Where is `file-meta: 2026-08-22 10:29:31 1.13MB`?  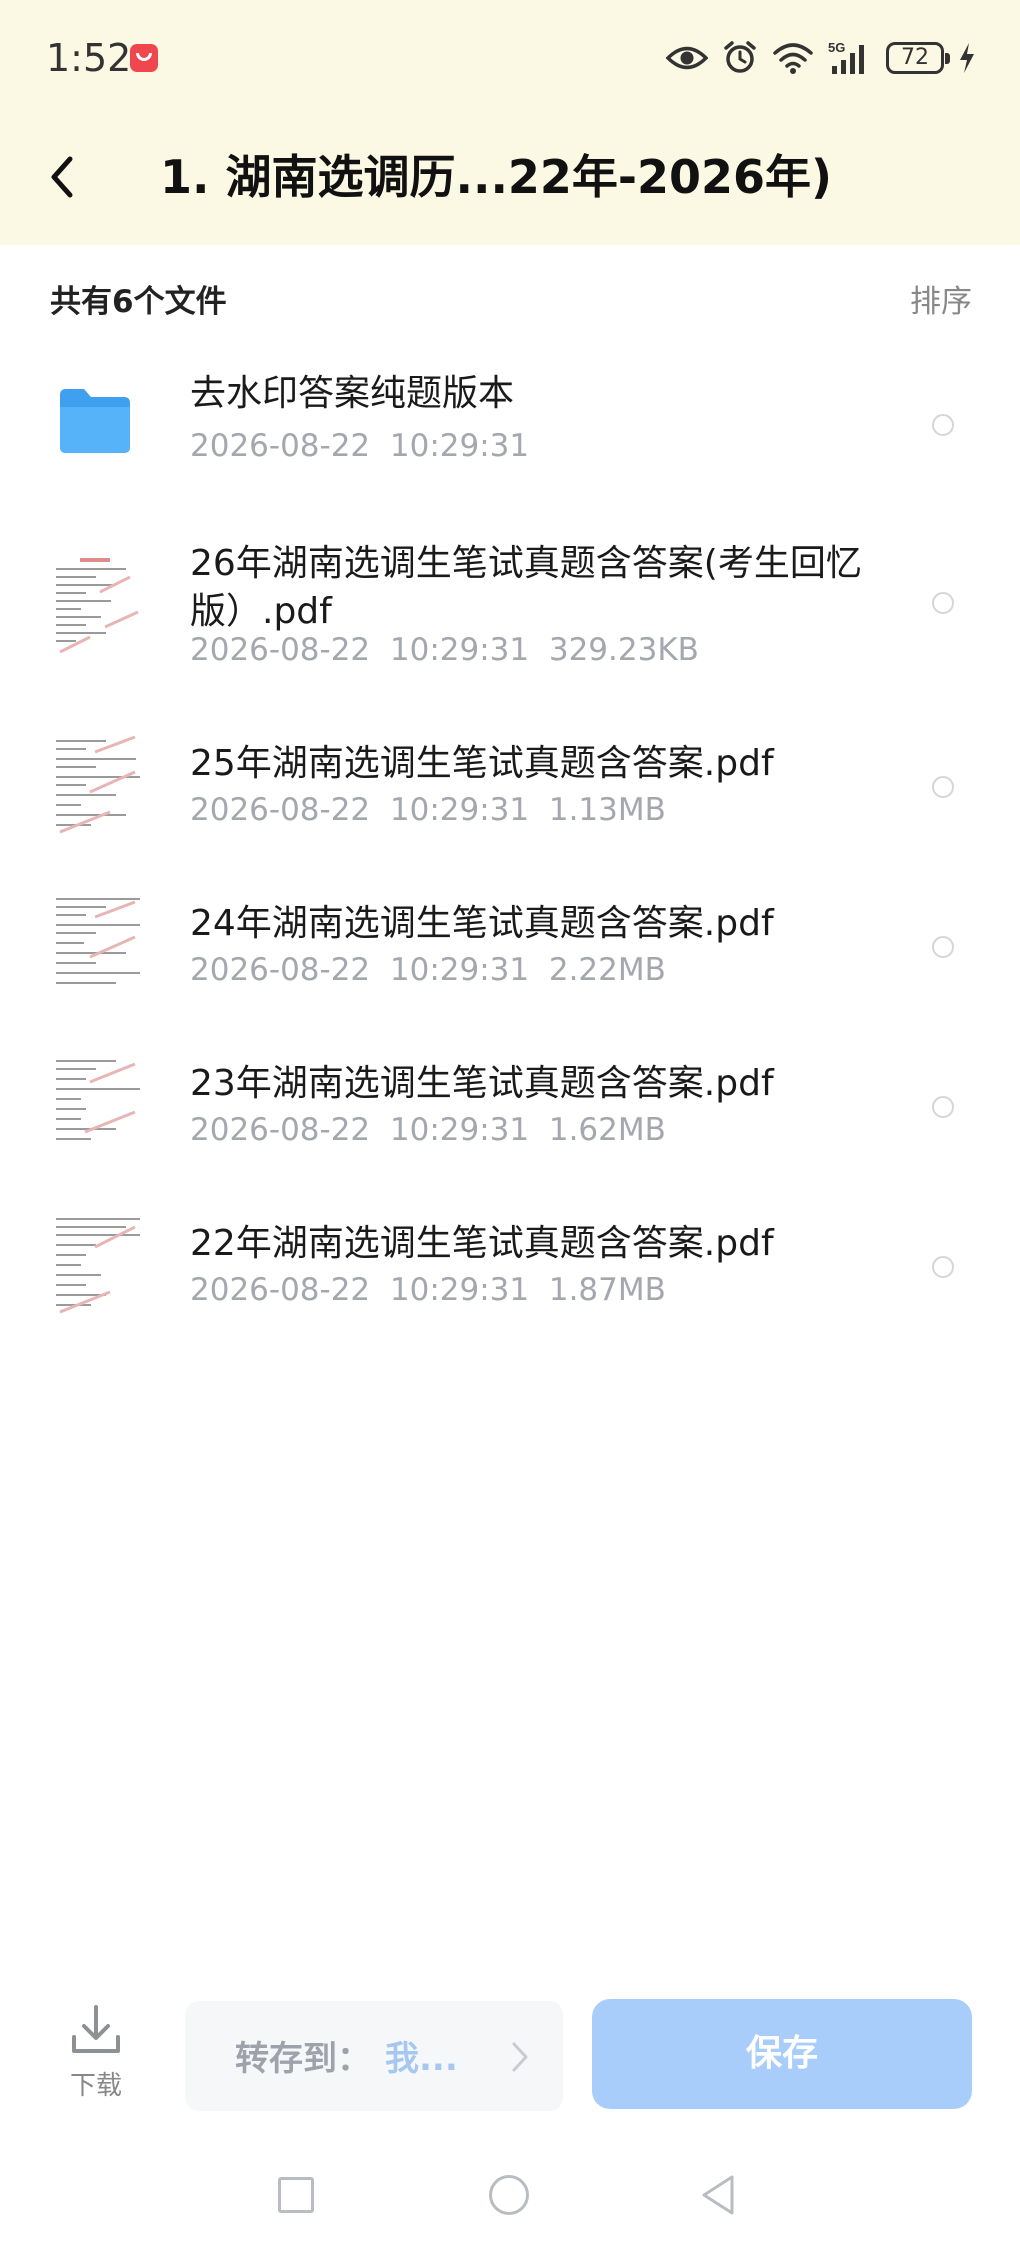
file-meta: 2026-08-22 10:29:31 1.13MB is located at coordinates (428, 810).